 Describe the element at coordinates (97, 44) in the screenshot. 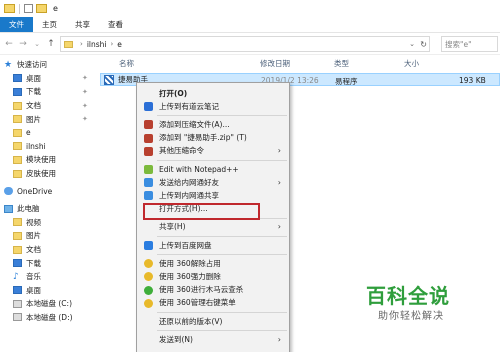

I see `breadcrumb-ilnshi: ilnshi` at that location.